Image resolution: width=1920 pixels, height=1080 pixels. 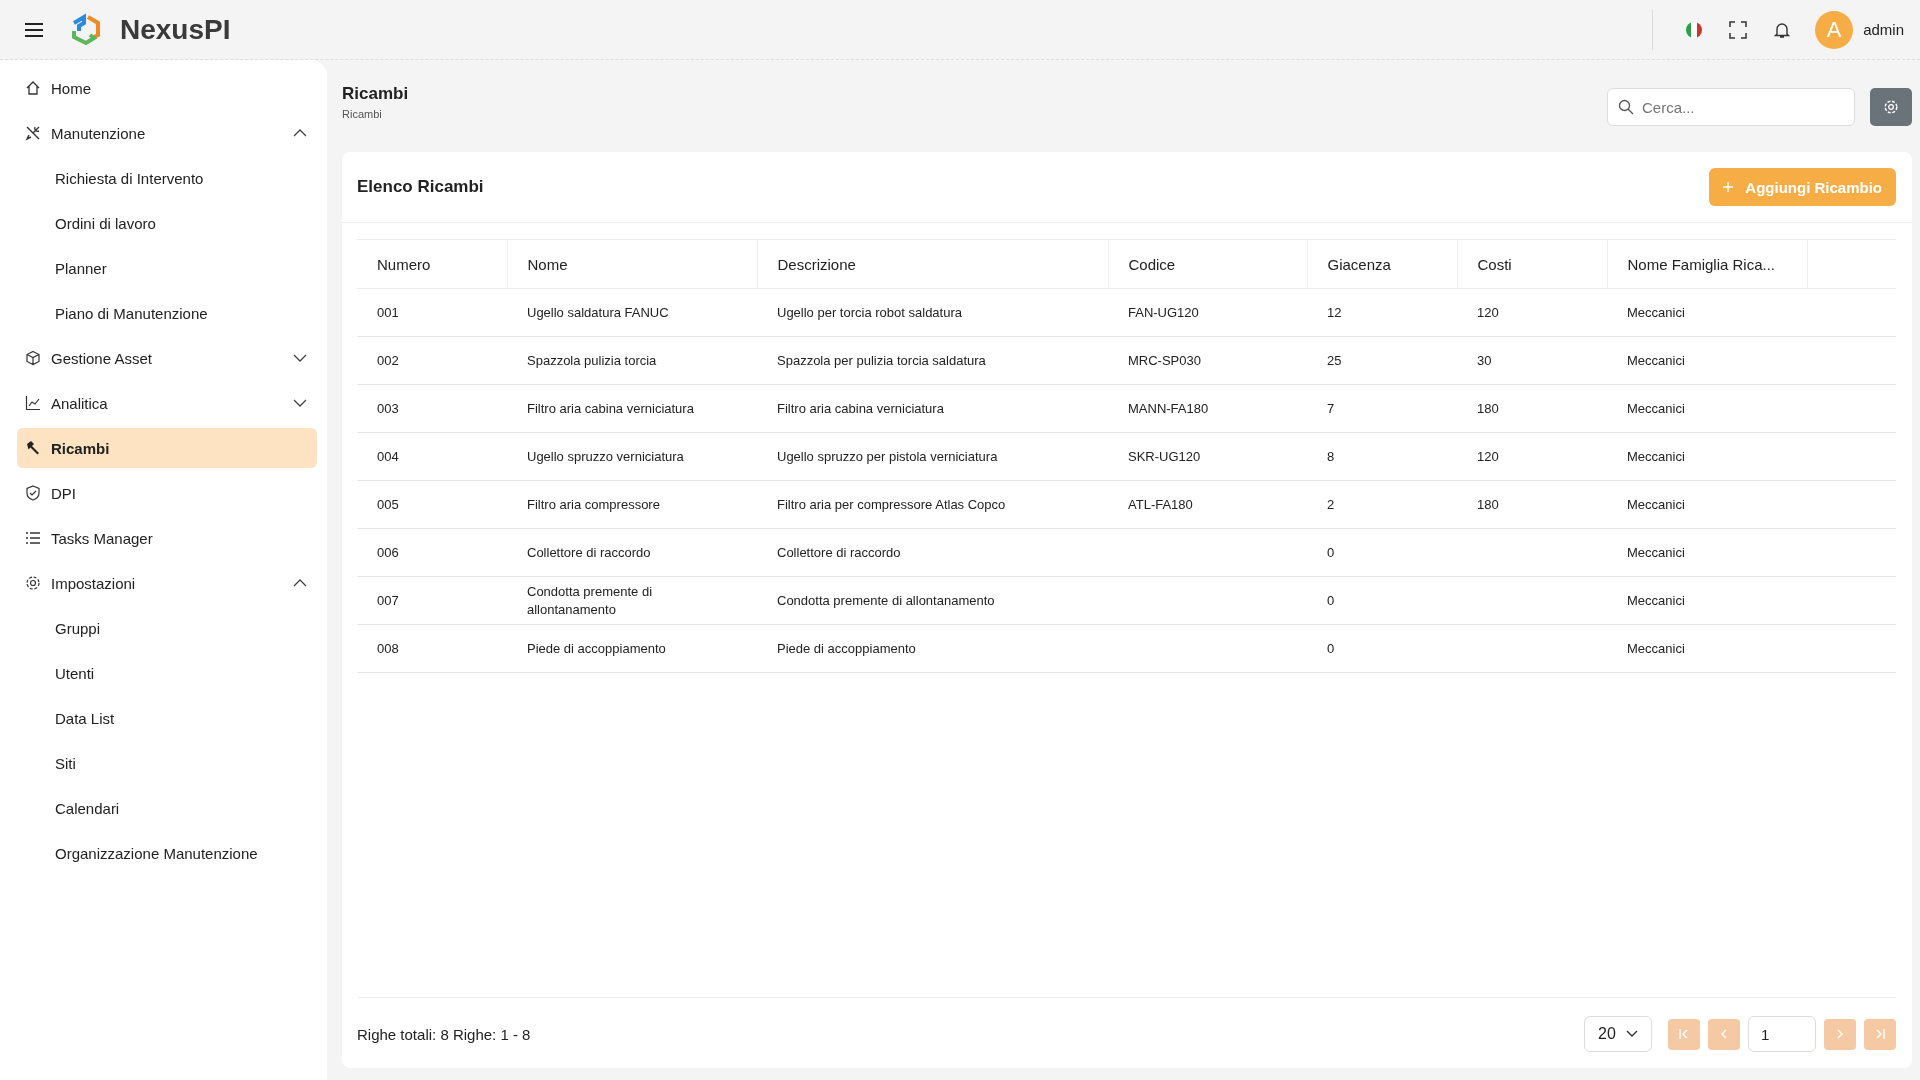 What do you see at coordinates (86, 29) in the screenshot?
I see `logo-icon` at bounding box center [86, 29].